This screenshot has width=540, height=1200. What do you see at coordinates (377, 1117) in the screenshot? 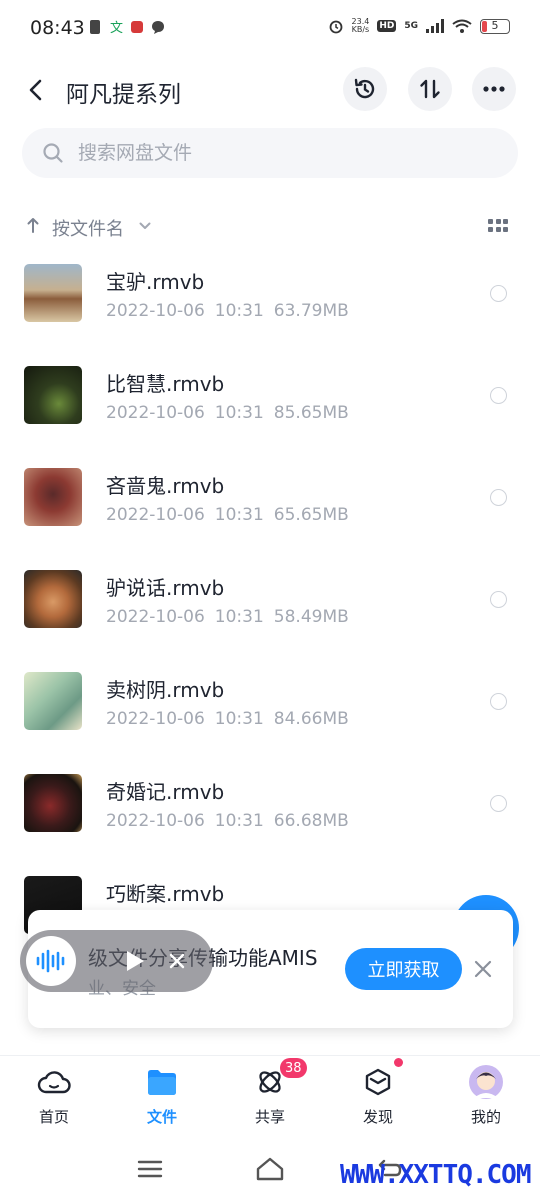
I see `nav-label: 发现` at bounding box center [377, 1117].